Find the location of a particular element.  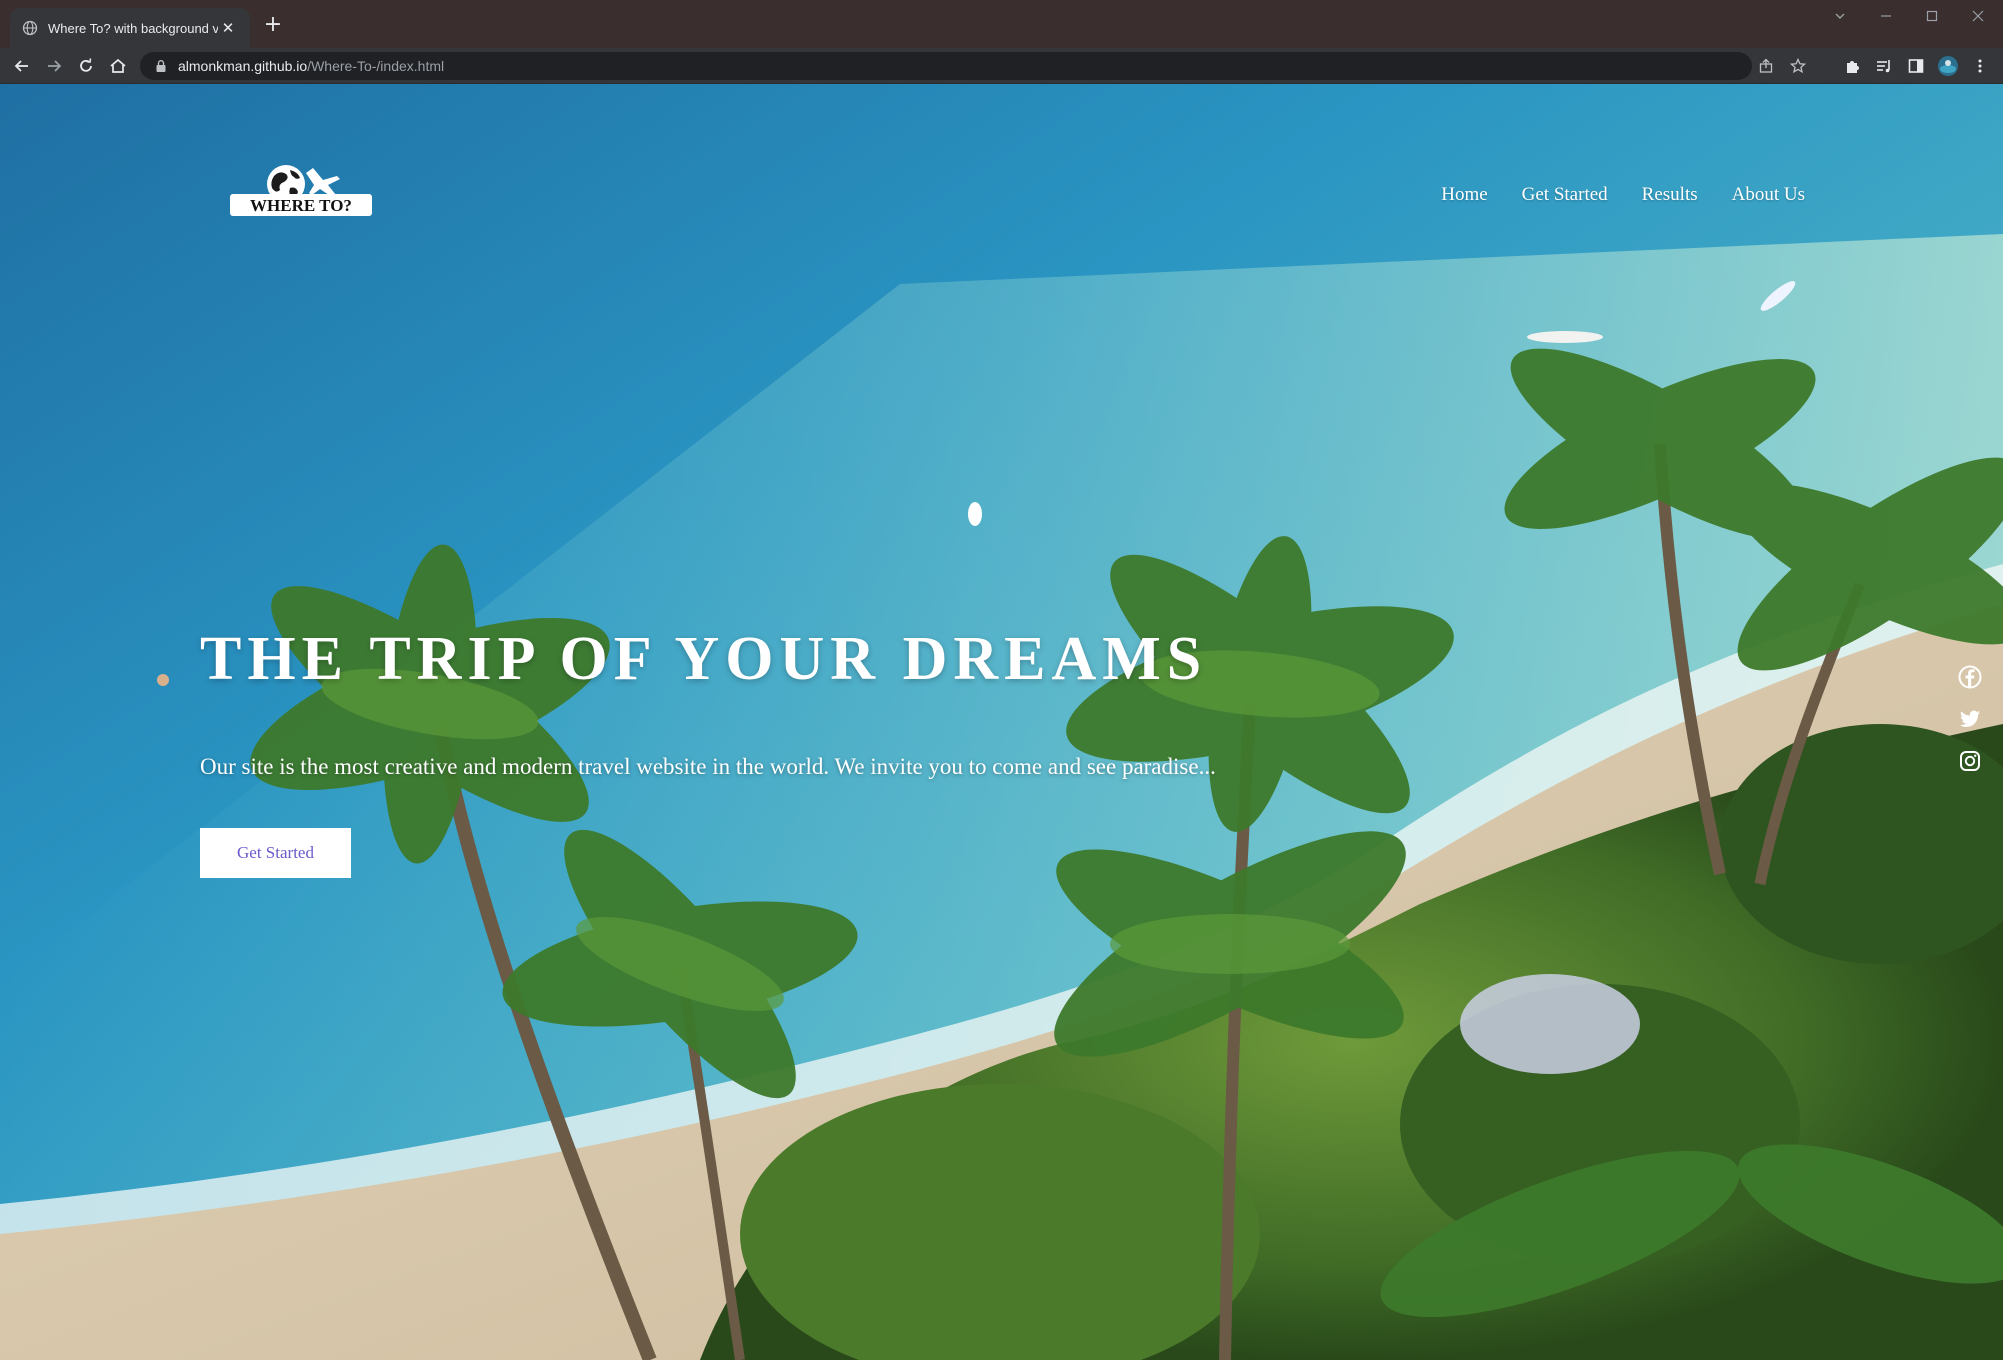

forward-icon is located at coordinates (54, 66).